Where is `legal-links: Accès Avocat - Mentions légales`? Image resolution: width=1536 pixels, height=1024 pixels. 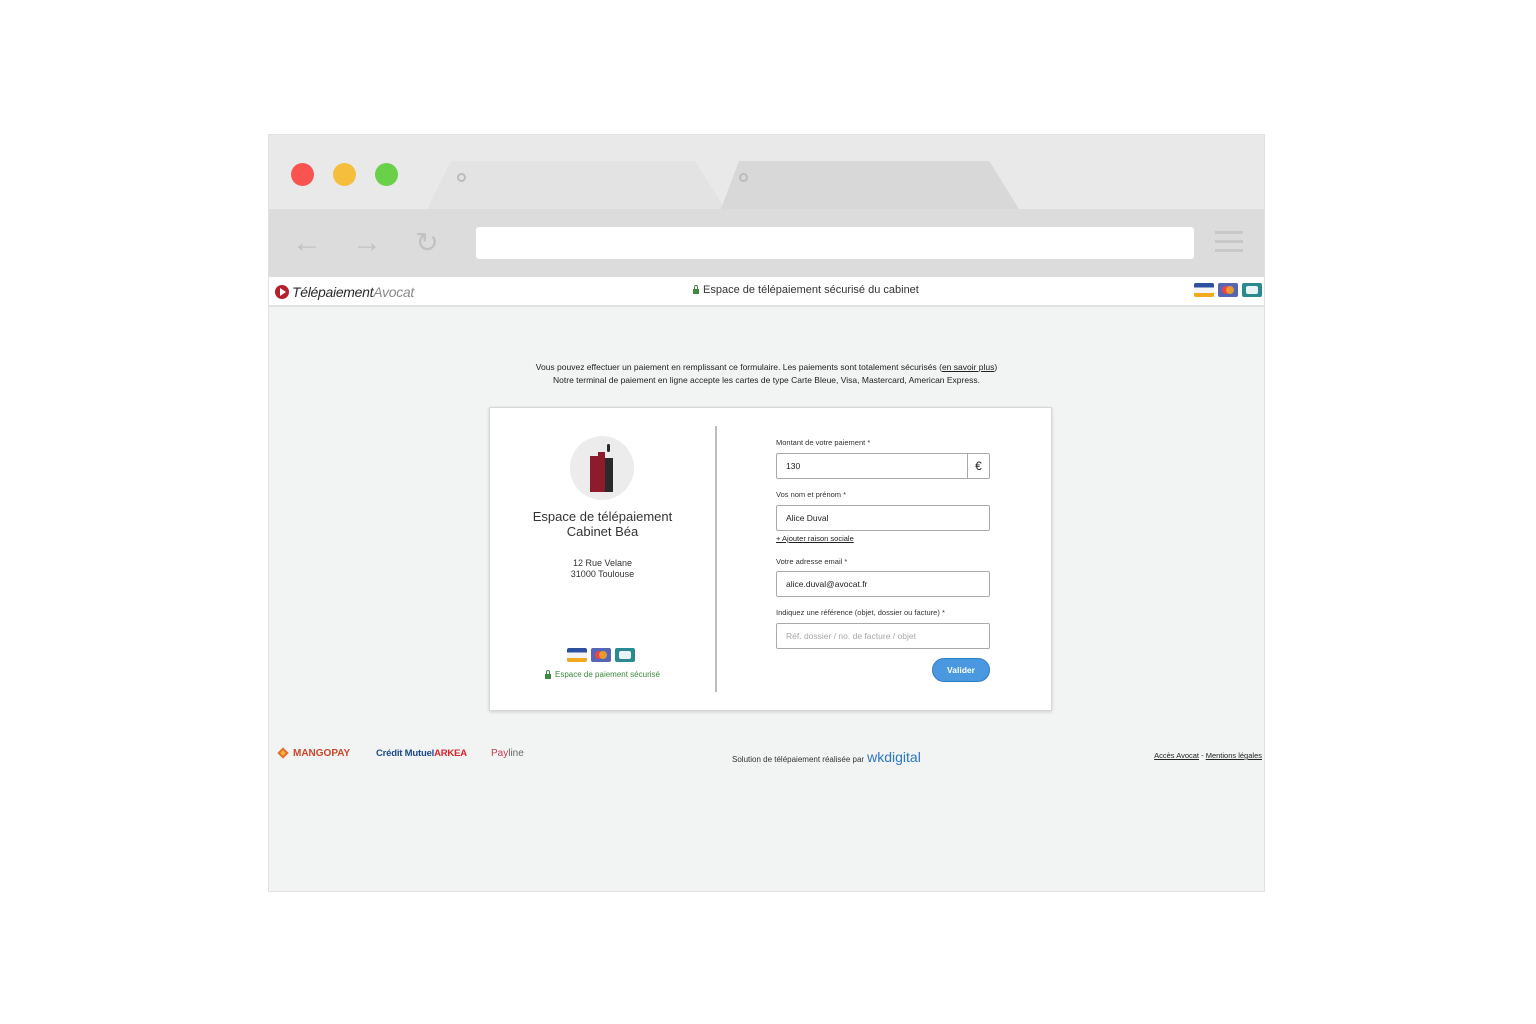 legal-links: Accès Avocat - Mentions légales is located at coordinates (1208, 755).